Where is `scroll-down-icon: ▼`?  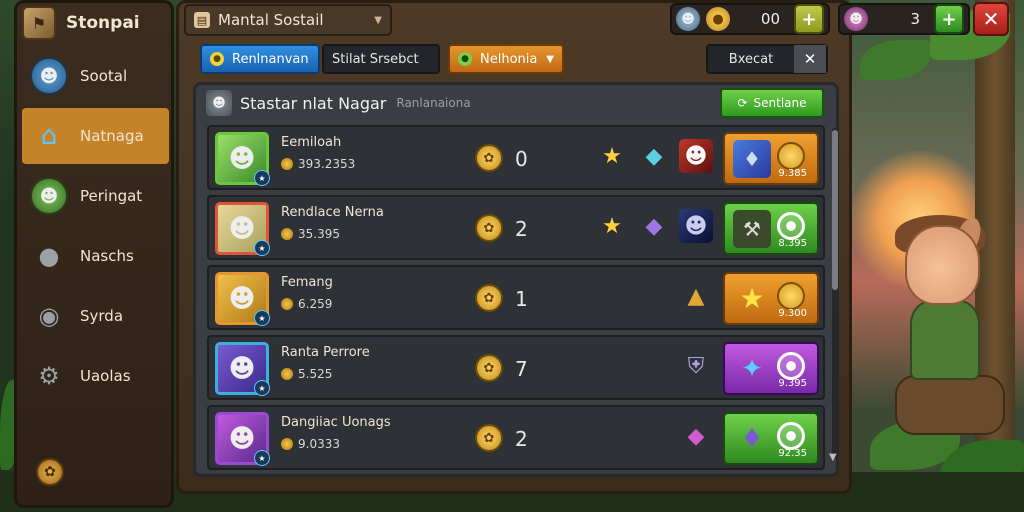
scroll-down-icon: ▼ is located at coordinates (833, 457).